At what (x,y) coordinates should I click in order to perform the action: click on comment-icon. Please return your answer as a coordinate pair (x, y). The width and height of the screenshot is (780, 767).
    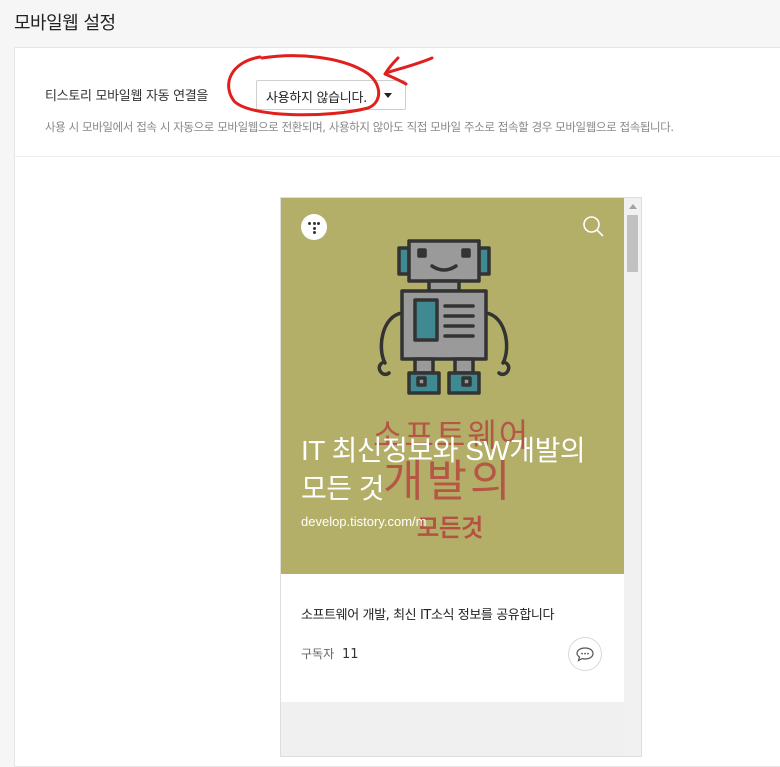
    Looking at the image, I should click on (585, 654).